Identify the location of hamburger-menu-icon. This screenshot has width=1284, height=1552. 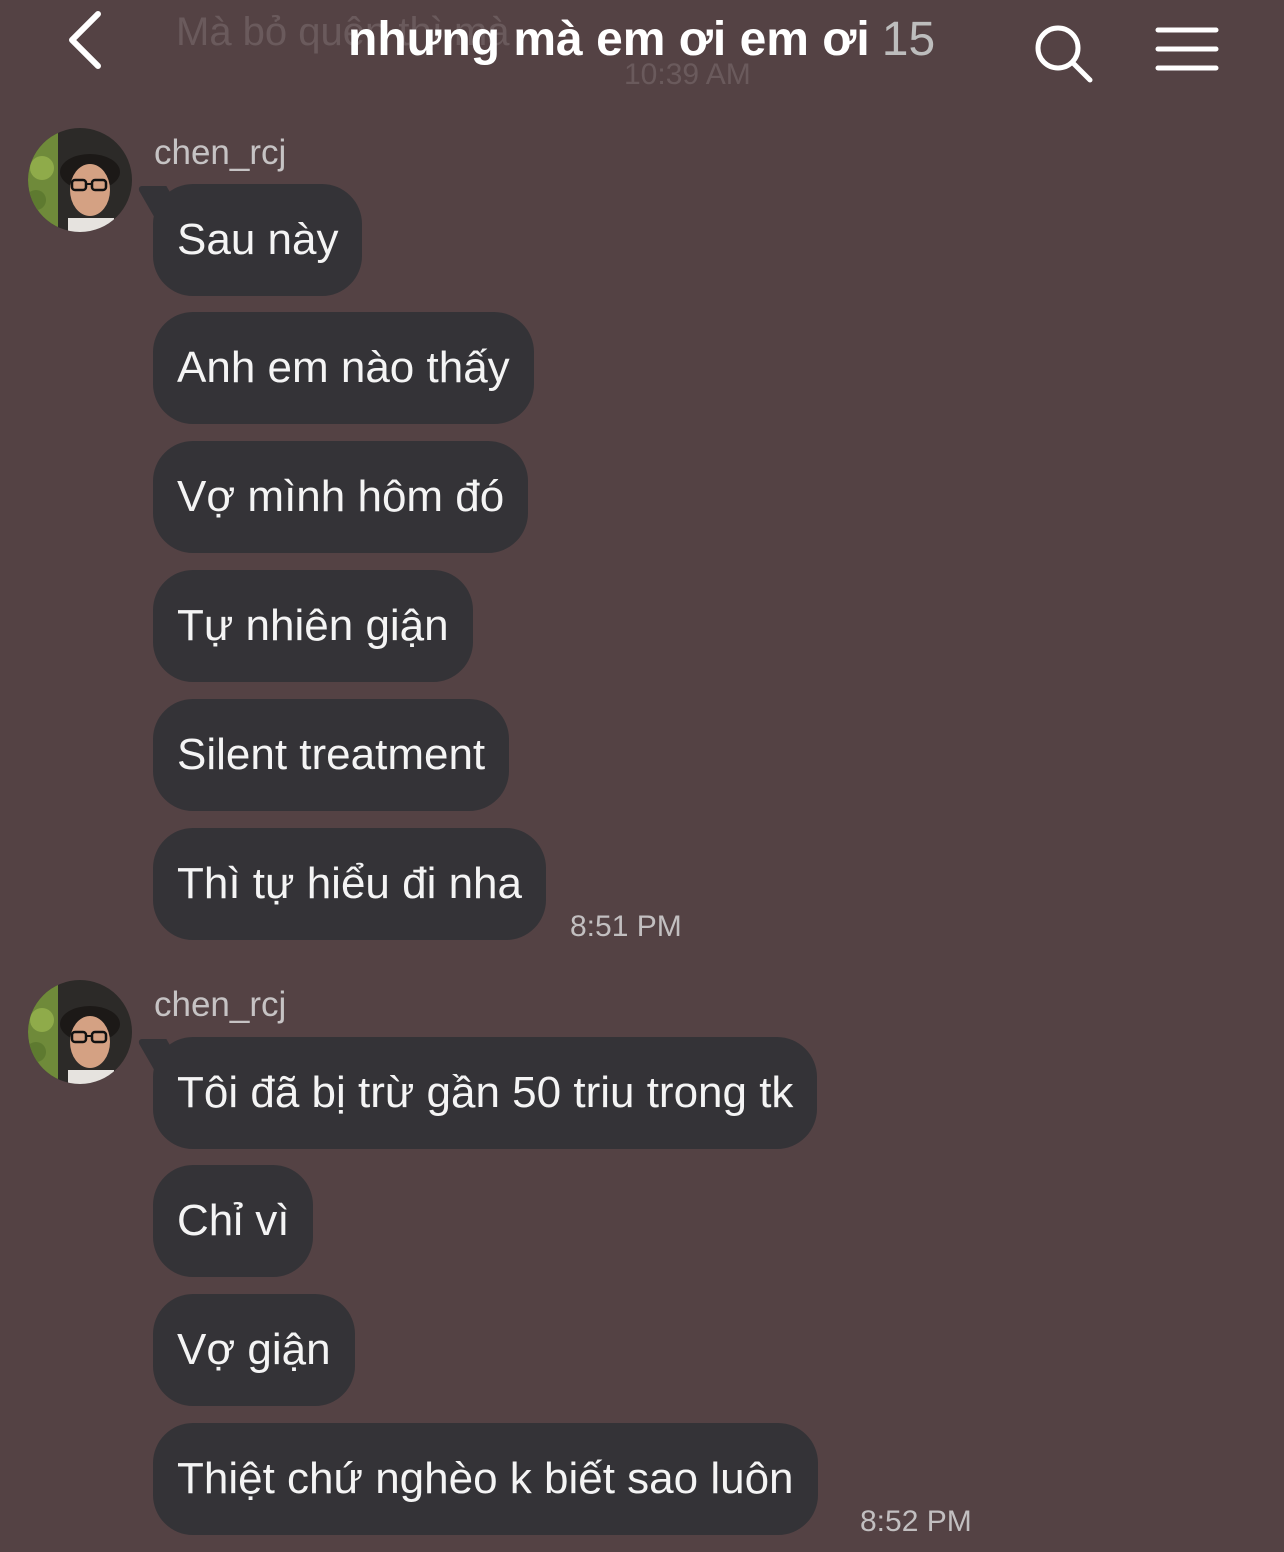
(1187, 49).